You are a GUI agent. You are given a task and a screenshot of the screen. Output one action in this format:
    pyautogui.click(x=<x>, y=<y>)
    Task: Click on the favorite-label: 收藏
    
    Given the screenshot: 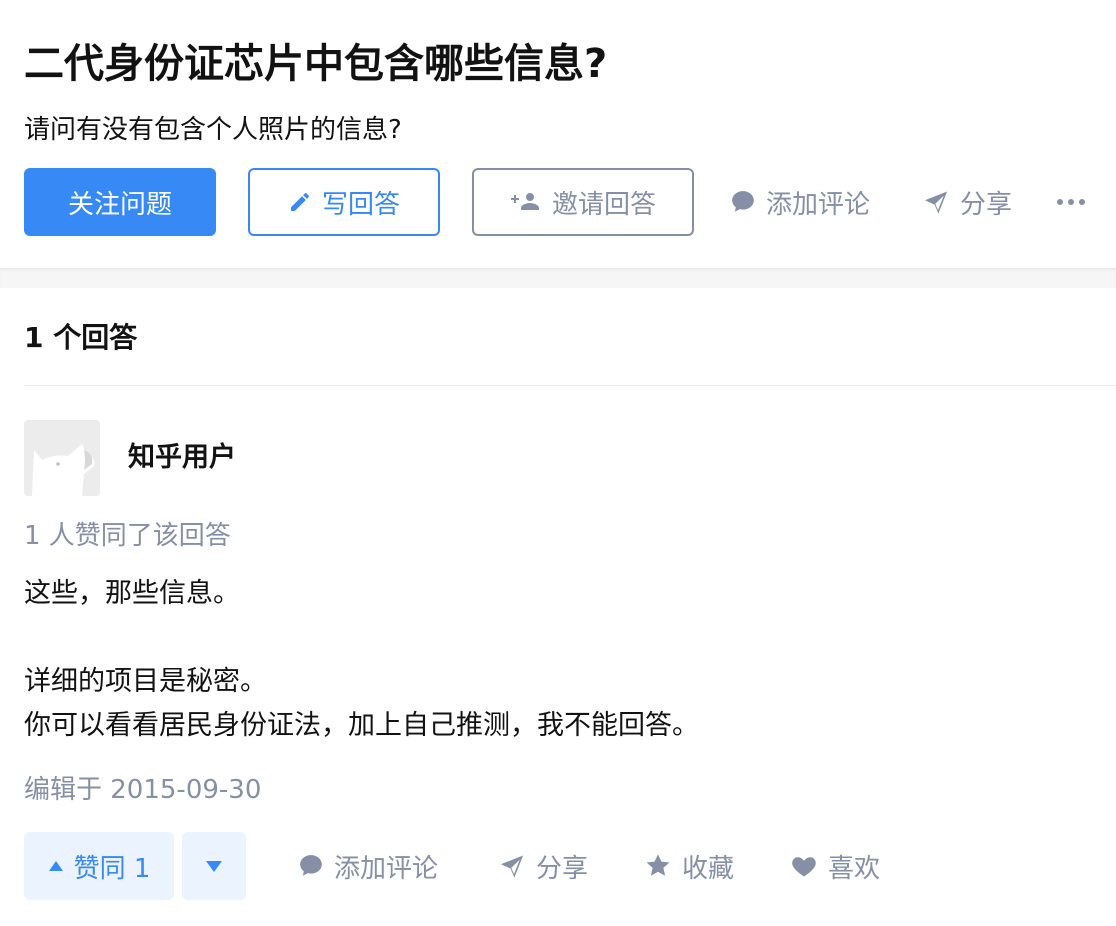 What is the action you would take?
    pyautogui.click(x=708, y=868)
    